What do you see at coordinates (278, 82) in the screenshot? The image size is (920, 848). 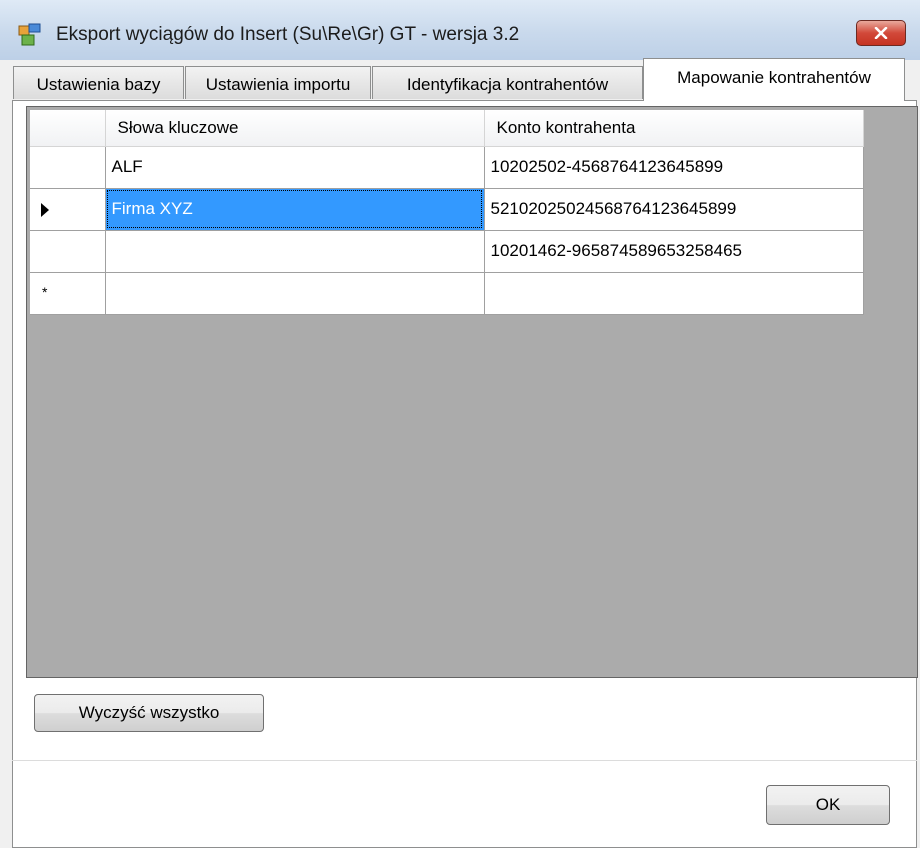 I see `tab-ustawienia-importu: Ustawienia importu` at bounding box center [278, 82].